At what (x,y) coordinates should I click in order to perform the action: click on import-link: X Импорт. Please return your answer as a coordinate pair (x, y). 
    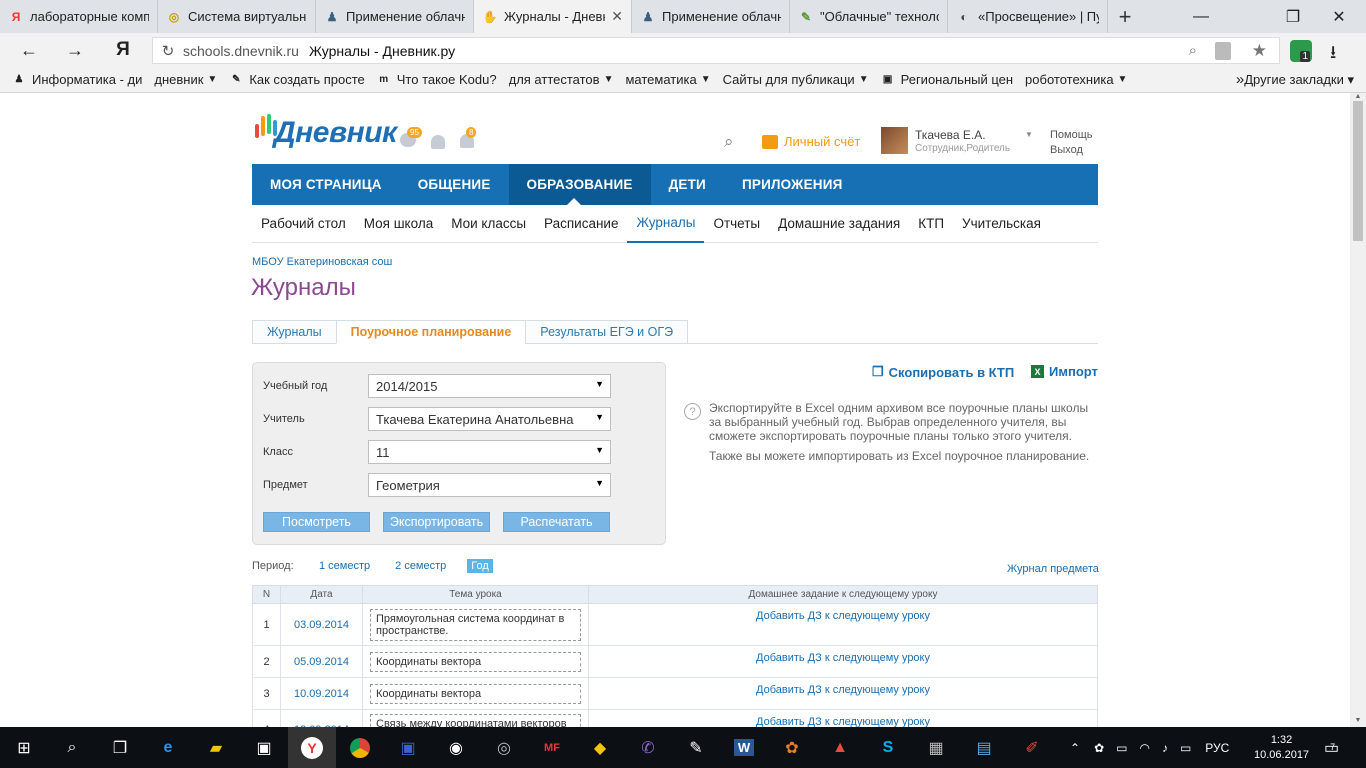
    Looking at the image, I should click on (1064, 371).